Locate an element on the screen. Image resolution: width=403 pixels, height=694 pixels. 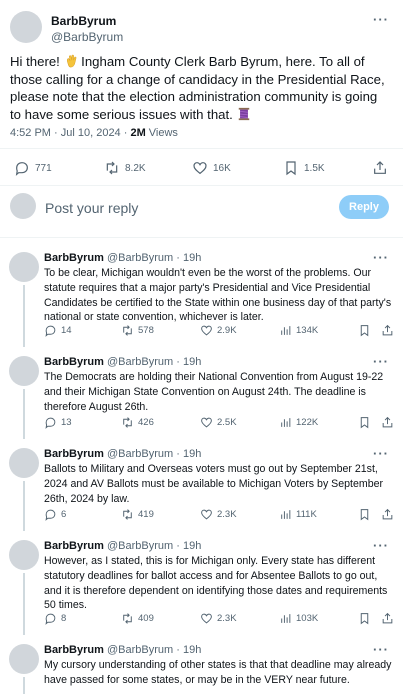
like-action: 2.5K is located at coordinates (218, 422).